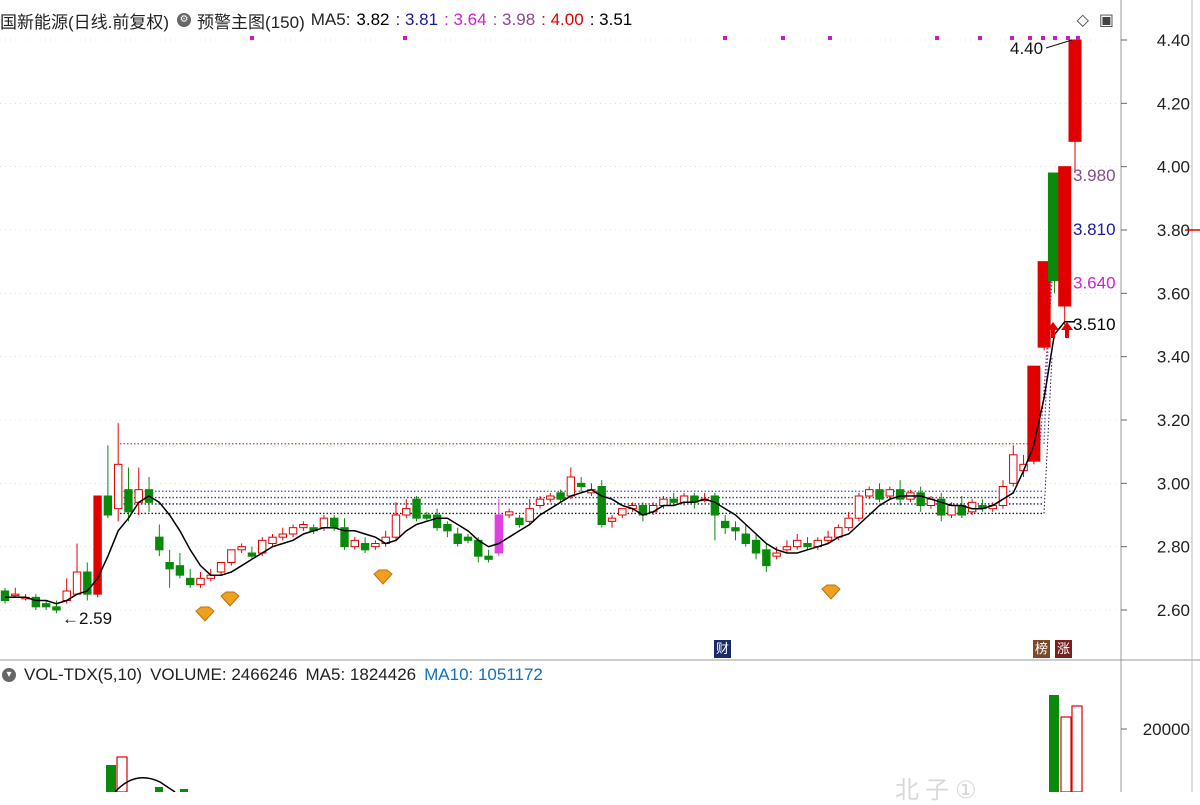 The image size is (1200, 805). Describe the element at coordinates (1173, 40) in the screenshot. I see `y-tick-label: 4.40` at that location.